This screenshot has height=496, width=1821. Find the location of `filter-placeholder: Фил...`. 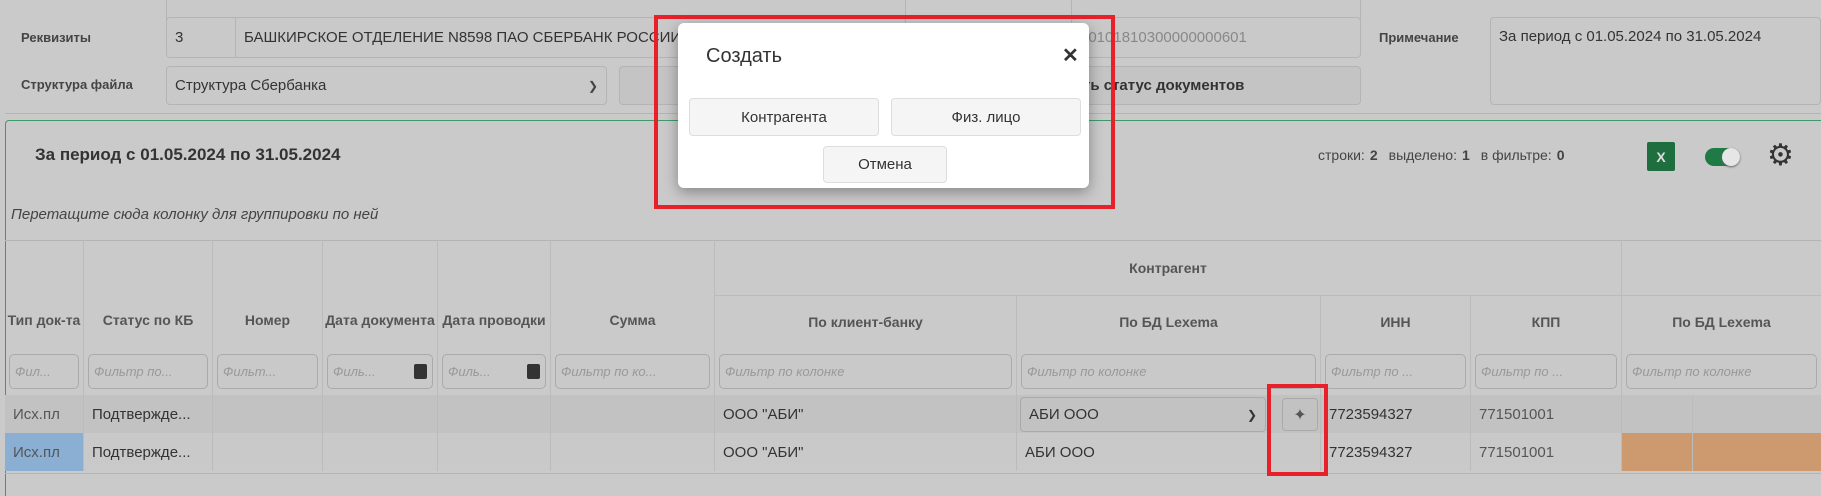

filter-placeholder: Фил... is located at coordinates (33, 371).